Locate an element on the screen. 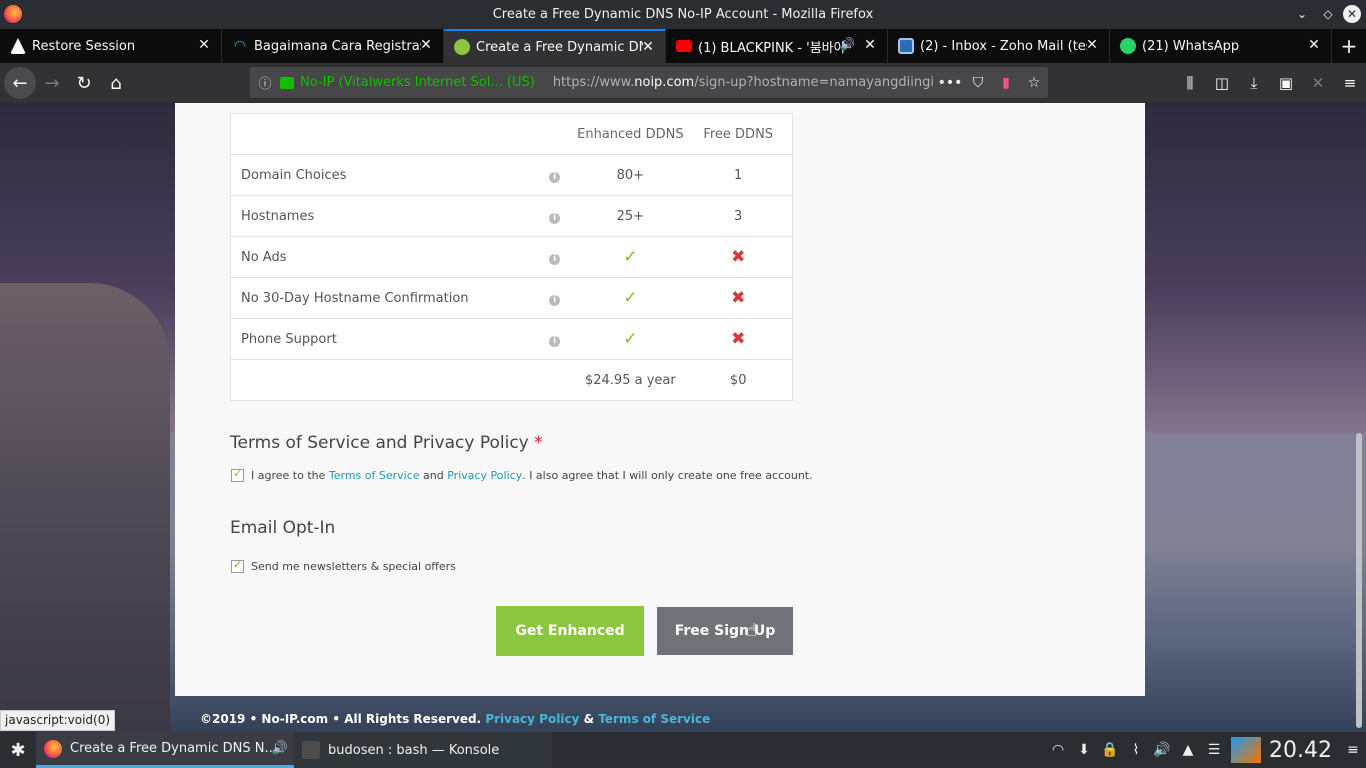 The height and width of the screenshot is (768, 1366). tab-whatsapp: (21) WhatsApp ✕ is located at coordinates (1221, 46).